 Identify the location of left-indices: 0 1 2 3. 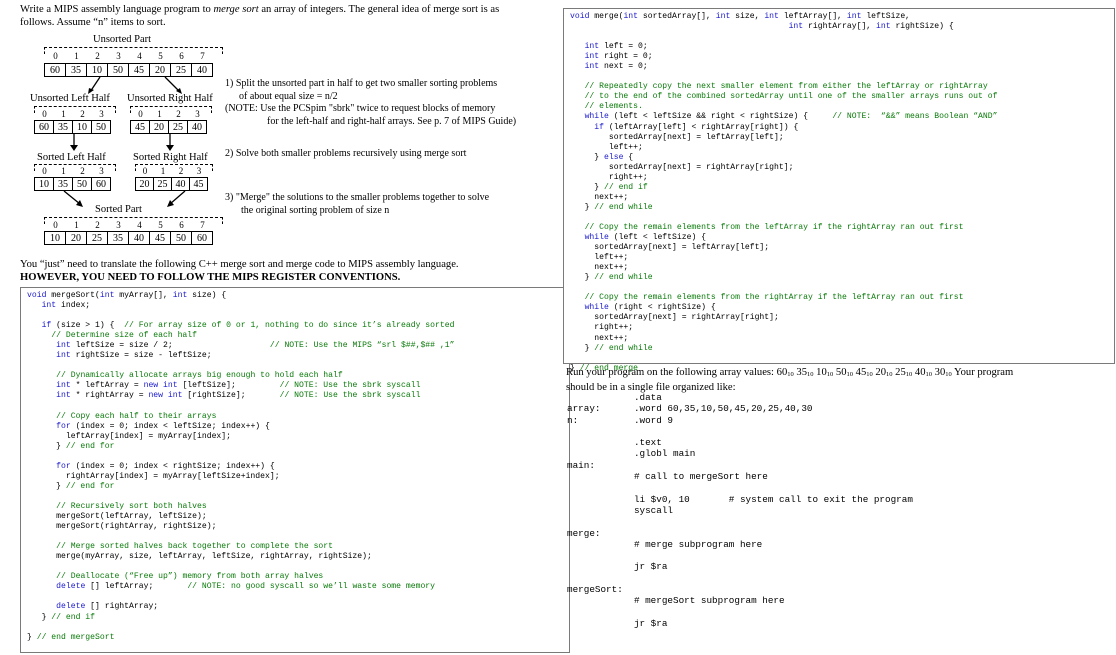
(73, 114).